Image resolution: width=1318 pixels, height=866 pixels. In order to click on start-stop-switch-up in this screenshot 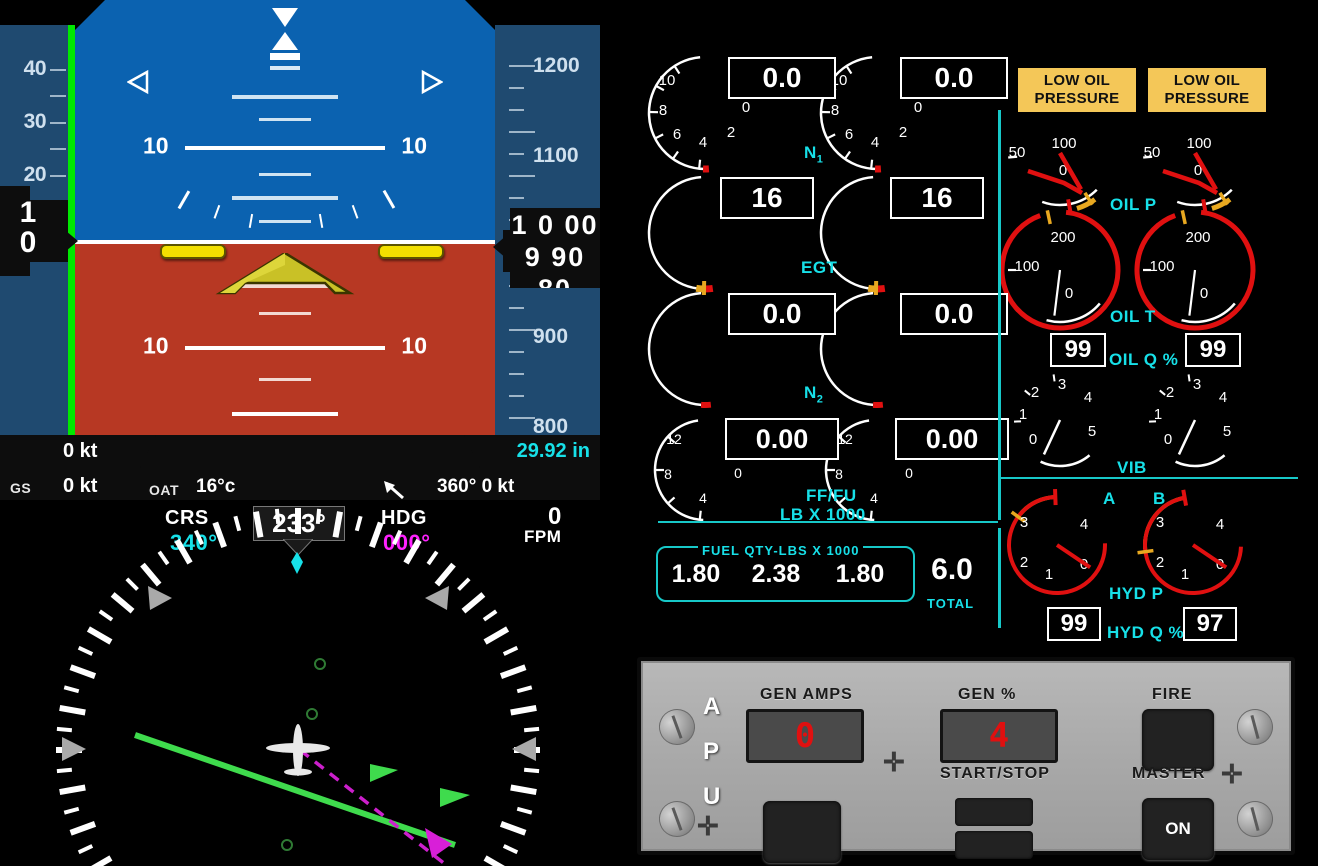, I will do `click(994, 812)`.